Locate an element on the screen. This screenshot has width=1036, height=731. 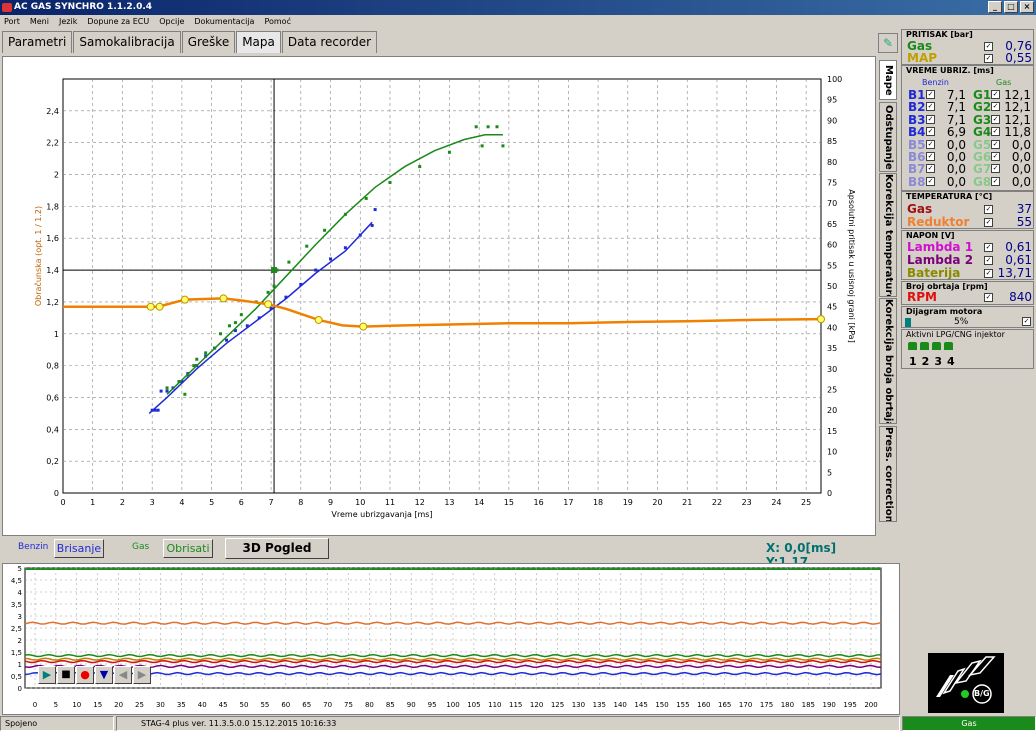
injection-benzin-7-checkbox: ✓ is located at coordinates (930, 169).